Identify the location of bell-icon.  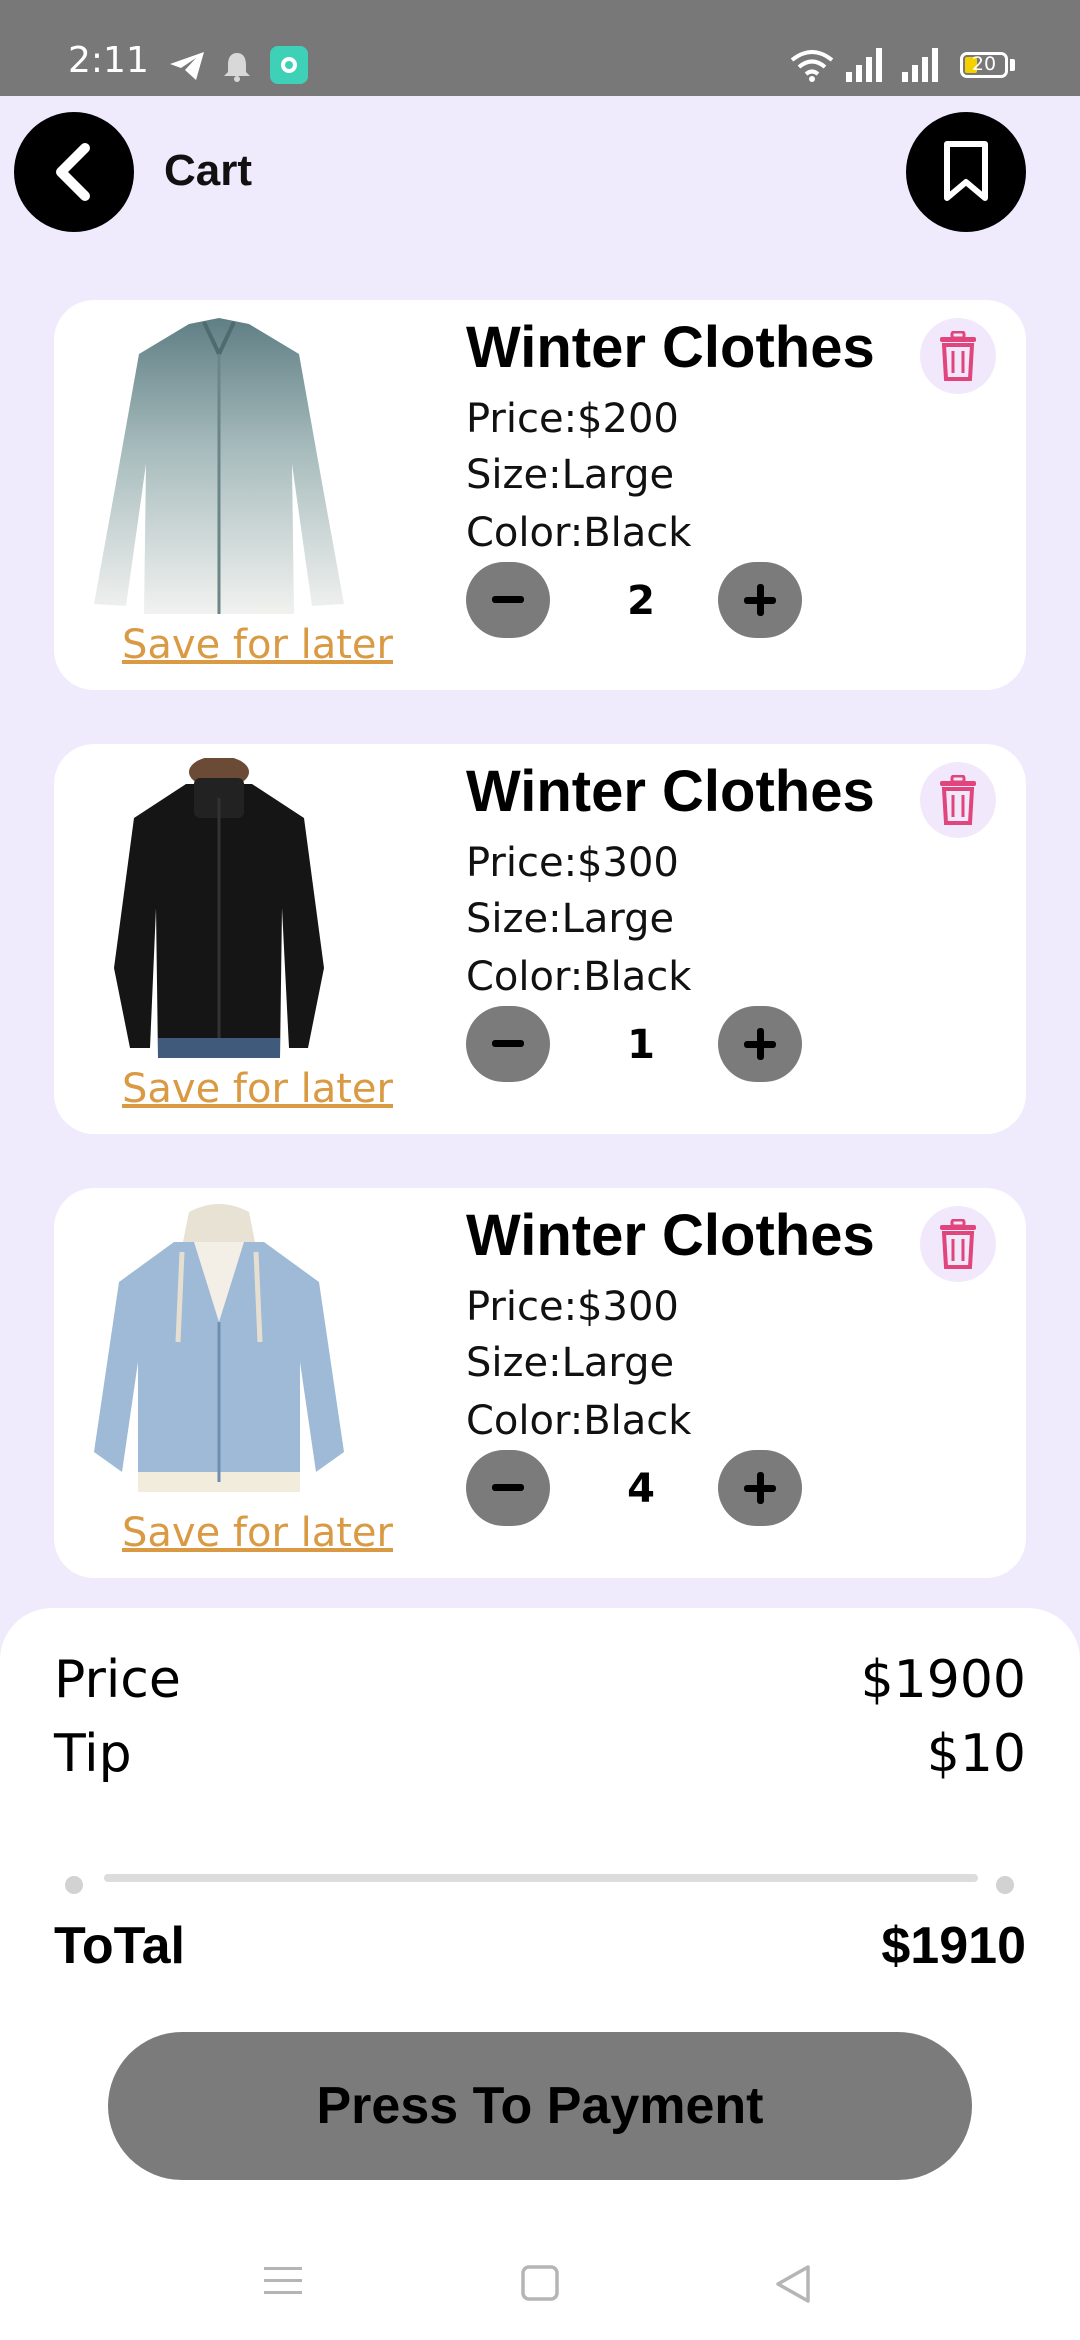
(237, 68).